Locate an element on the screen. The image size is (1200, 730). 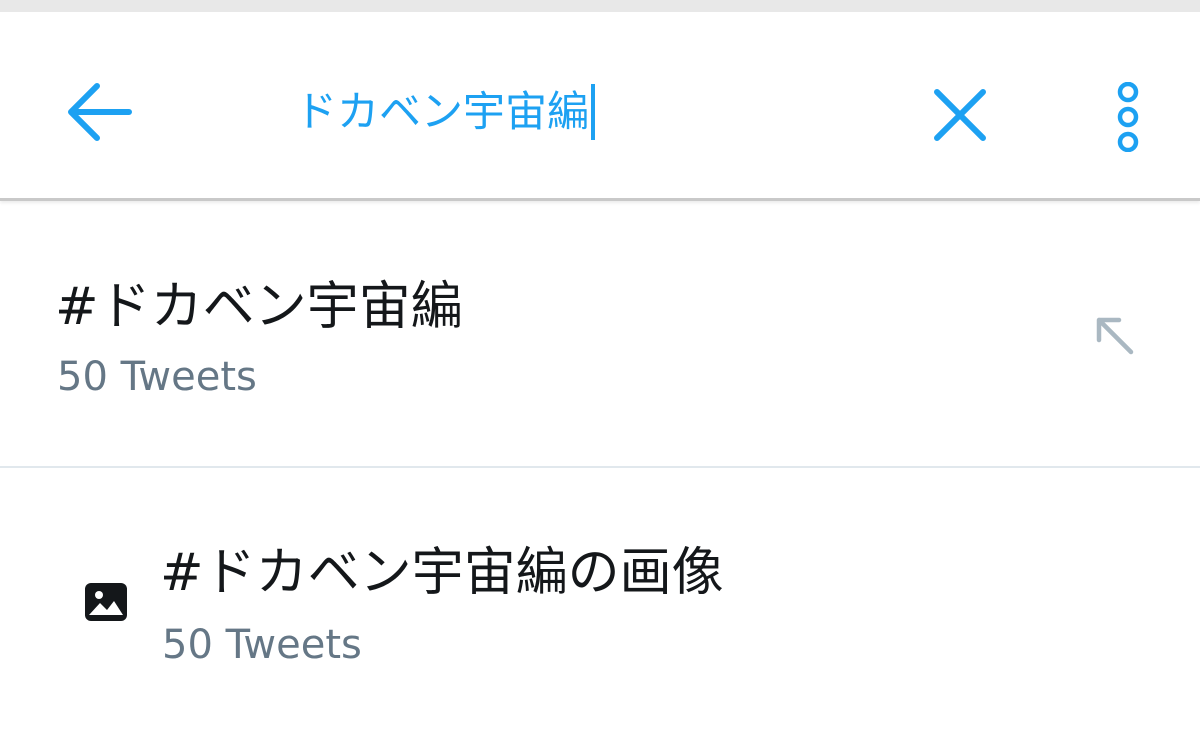
more-options-button is located at coordinates (1128, 117).